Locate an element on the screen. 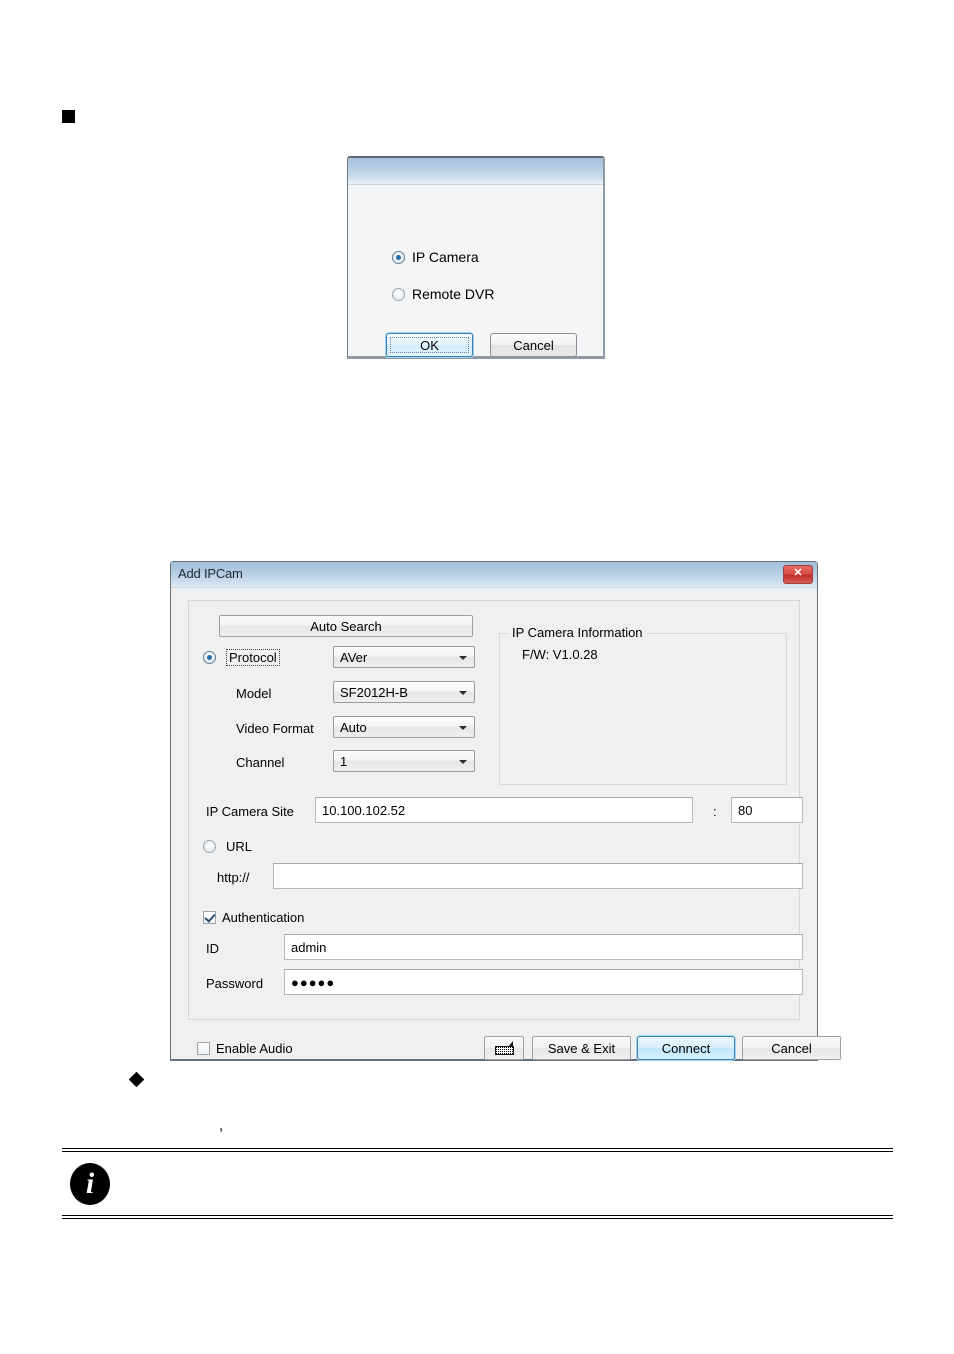 This screenshot has height=1354, width=954. firmware-version: F/W: V1.0.28 is located at coordinates (560, 654).